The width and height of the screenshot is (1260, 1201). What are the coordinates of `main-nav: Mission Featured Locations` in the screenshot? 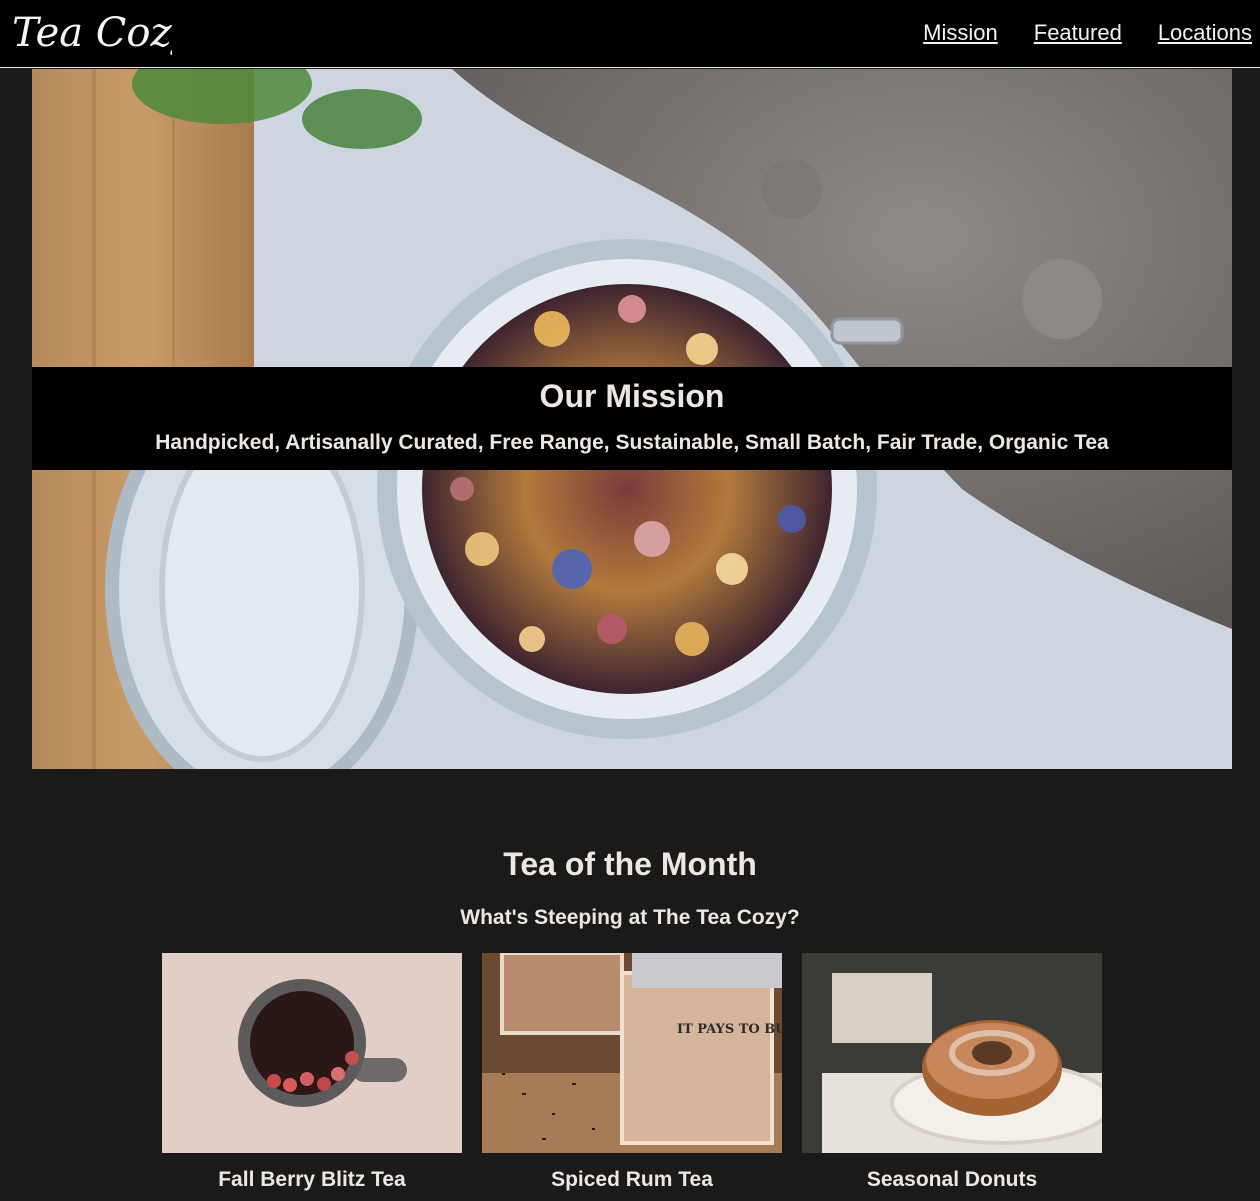 It's located at (1087, 33).